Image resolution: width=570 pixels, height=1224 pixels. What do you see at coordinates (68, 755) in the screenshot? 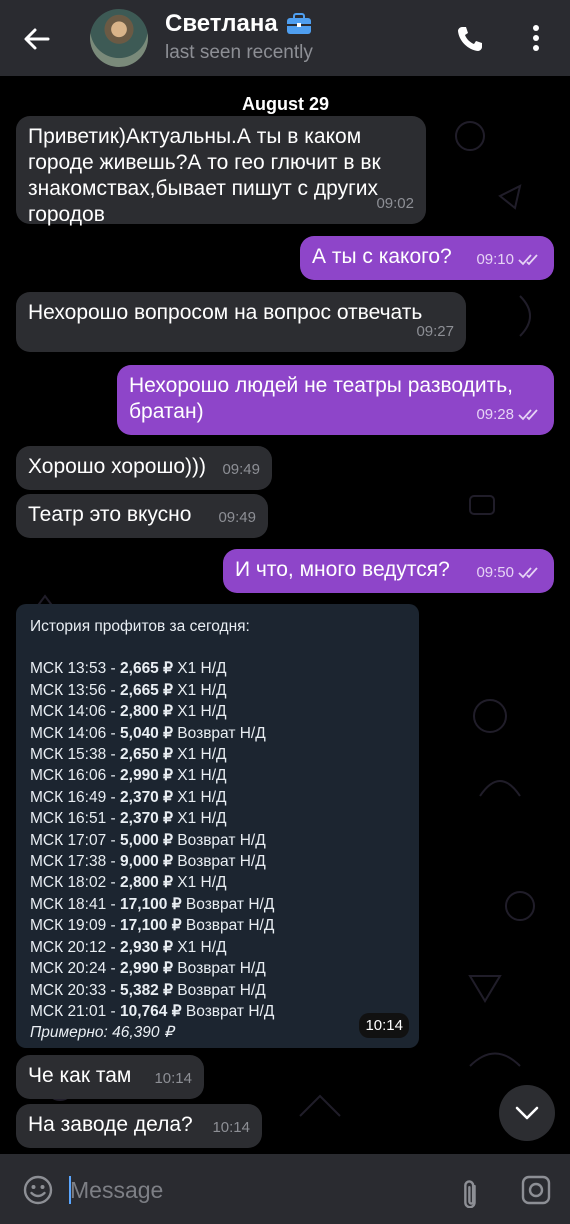
I see `profit-time: МСК 15:38` at bounding box center [68, 755].